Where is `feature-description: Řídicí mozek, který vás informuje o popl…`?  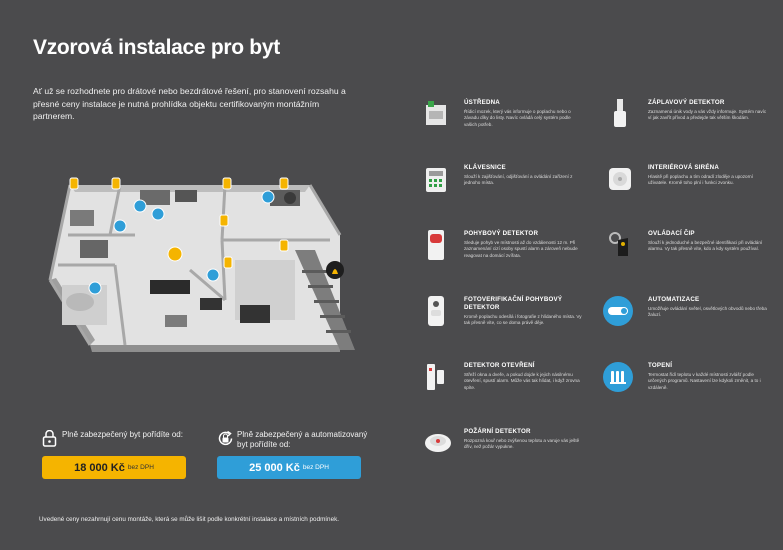 feature-description: Řídicí mozek, který vás informuje o popl… is located at coordinates (517, 118).